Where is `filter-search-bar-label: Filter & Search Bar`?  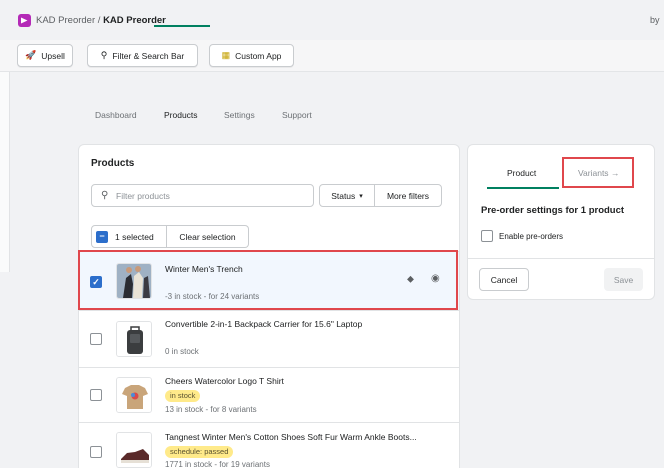
filter-search-bar-label: Filter & Search Bar is located at coordinates (148, 55).